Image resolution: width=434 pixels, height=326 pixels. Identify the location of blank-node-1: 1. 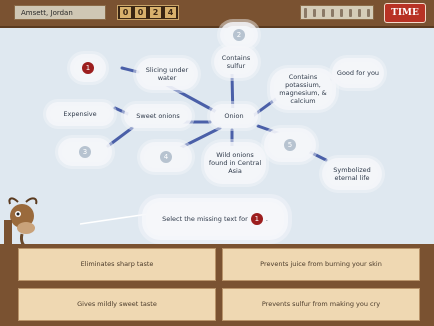
(88, 68).